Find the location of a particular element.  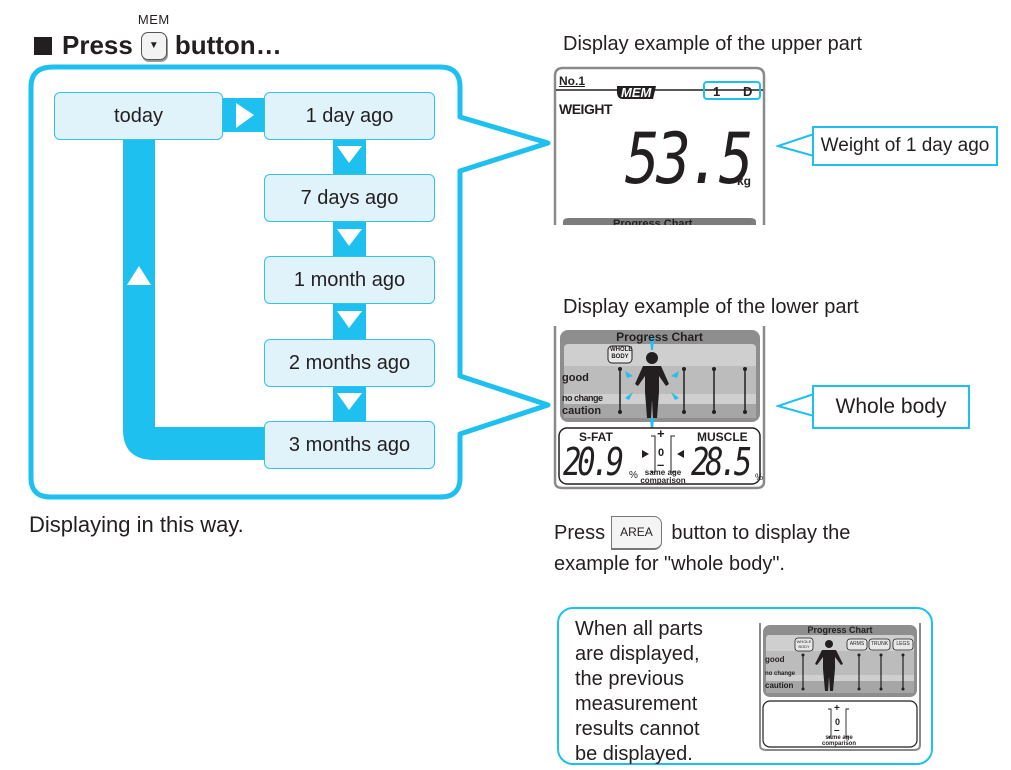

progress-chart-peek: Progress Chart is located at coordinates (653, 221).